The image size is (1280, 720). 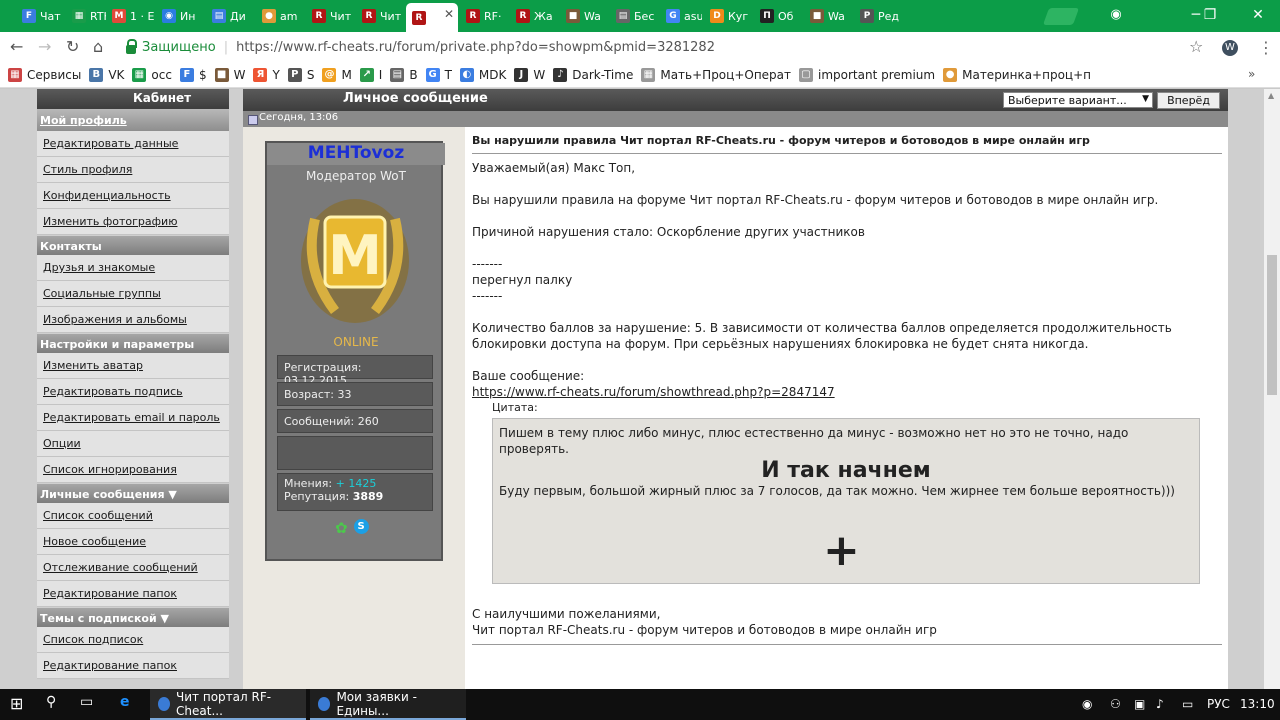 I want to click on bookmark-6: PS, so click(x=300, y=74).